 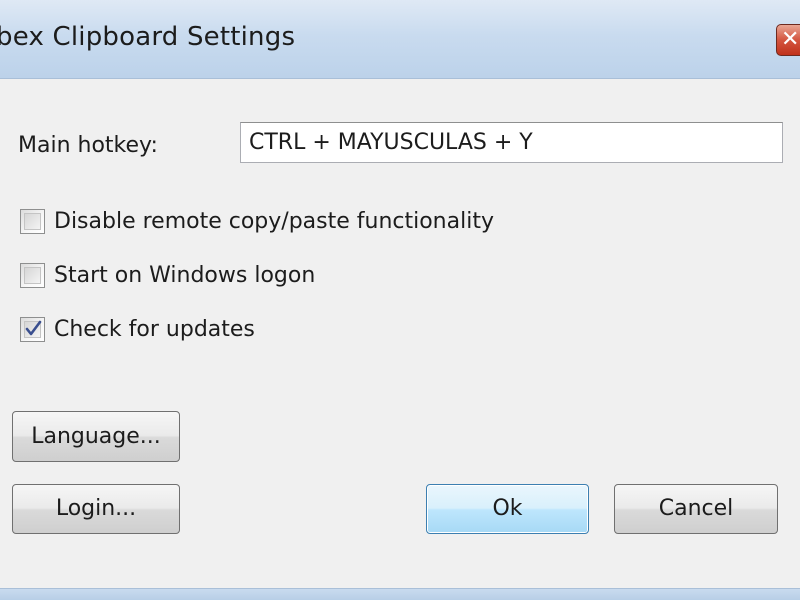 I want to click on checkmark-icon, so click(x=33, y=328).